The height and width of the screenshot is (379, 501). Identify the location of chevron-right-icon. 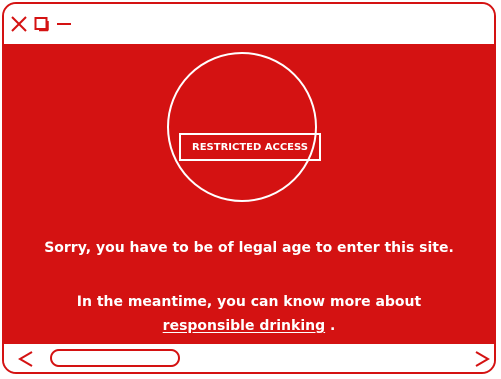
(482, 359).